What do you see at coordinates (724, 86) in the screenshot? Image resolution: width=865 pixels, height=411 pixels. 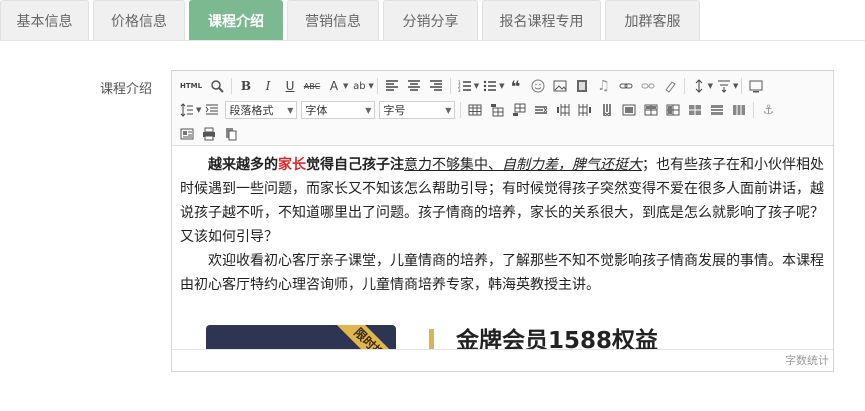 I see `paragraph-spacing-icon` at bounding box center [724, 86].